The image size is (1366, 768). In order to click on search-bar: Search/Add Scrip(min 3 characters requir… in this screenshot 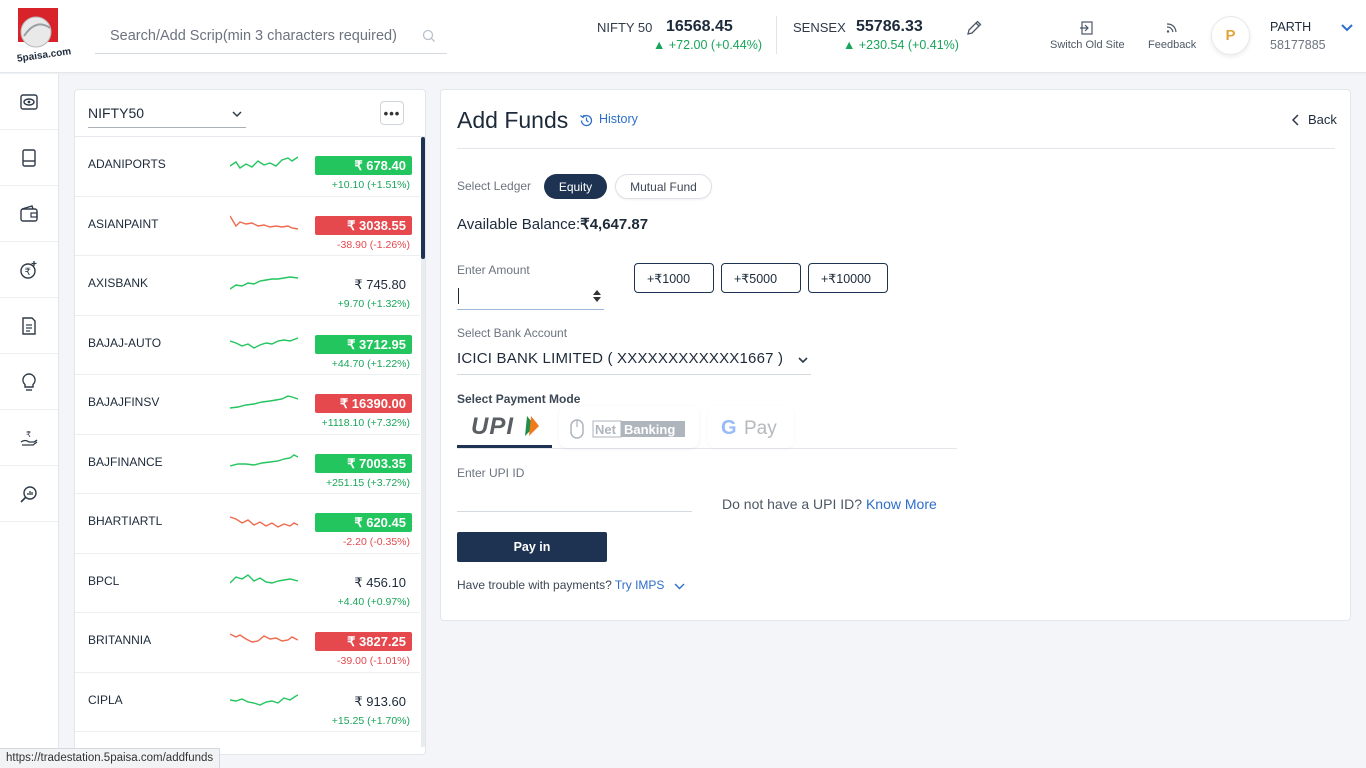, I will do `click(271, 37)`.